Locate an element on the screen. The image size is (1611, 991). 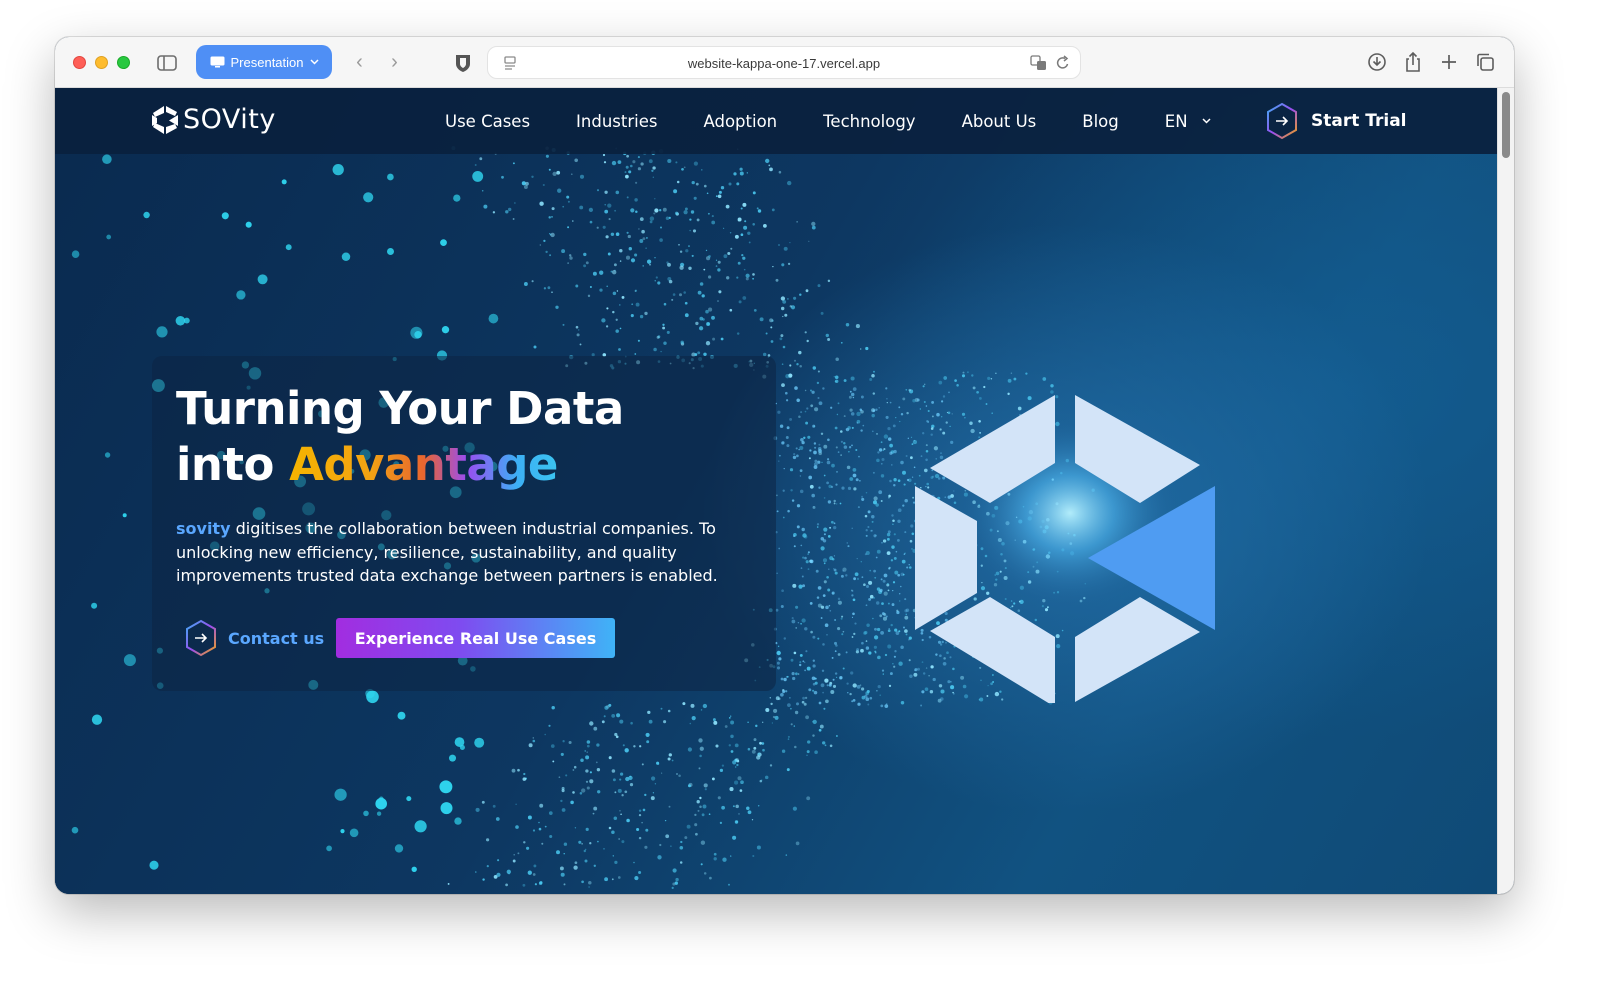
nav-link-blog: Blog is located at coordinates (1100, 121).